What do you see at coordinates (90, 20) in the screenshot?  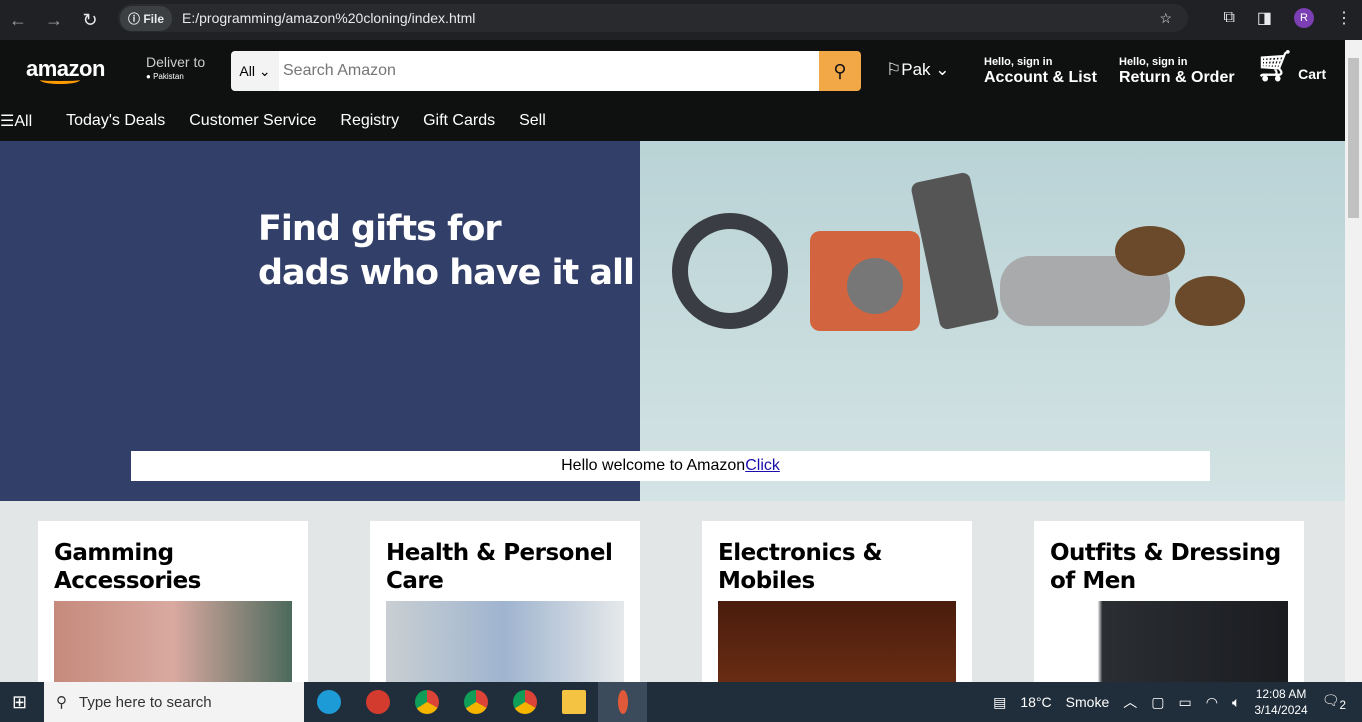 I see `reload-icon: ↻` at bounding box center [90, 20].